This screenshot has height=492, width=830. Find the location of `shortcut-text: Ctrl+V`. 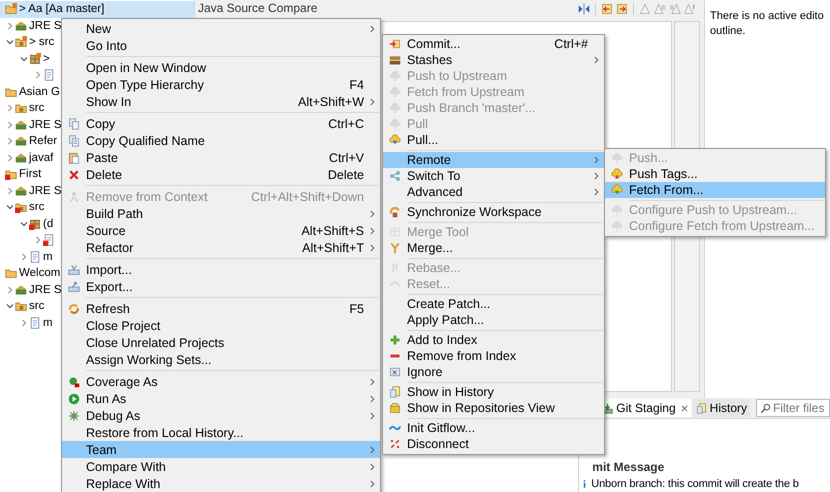

shortcut-text: Ctrl+V is located at coordinates (346, 157).